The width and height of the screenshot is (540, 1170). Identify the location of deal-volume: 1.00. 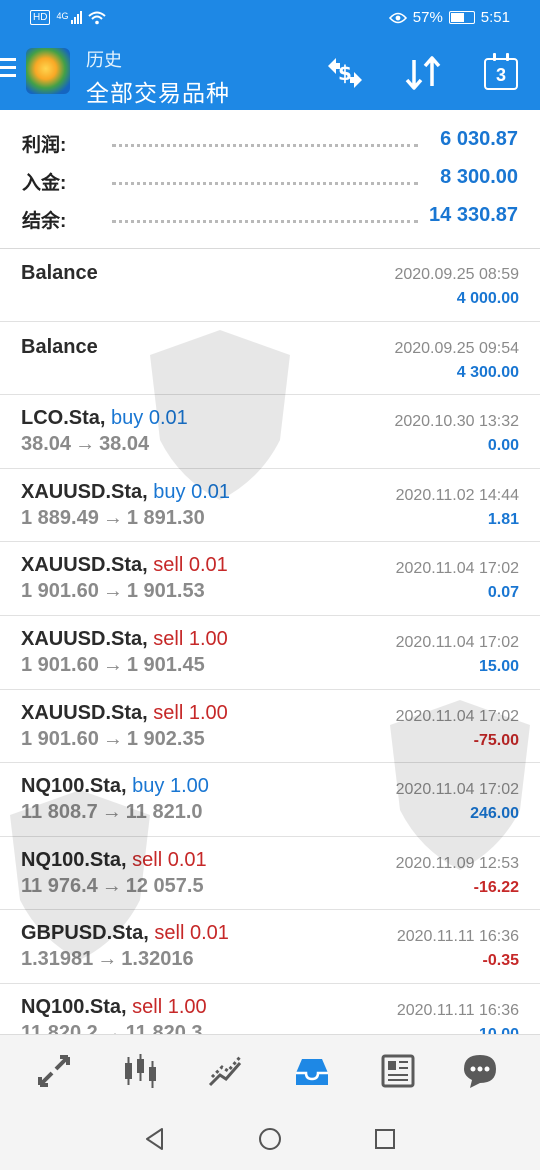
(208, 638).